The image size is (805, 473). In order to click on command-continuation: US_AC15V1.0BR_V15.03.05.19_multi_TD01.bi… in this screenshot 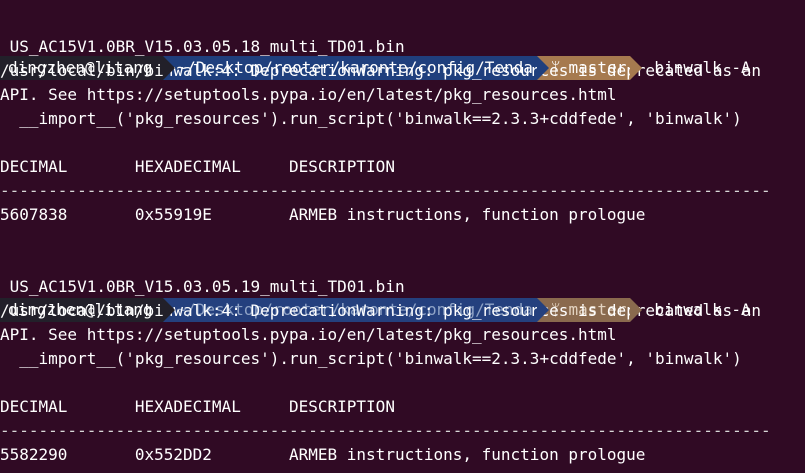, I will do `click(202, 286)`.